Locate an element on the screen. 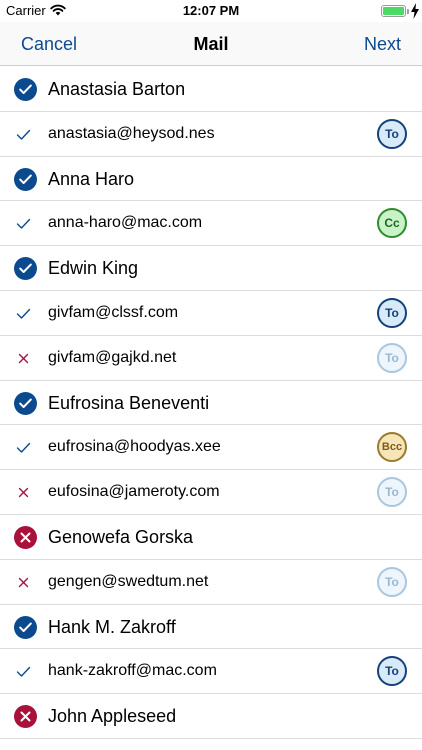 Image resolution: width=422 pixels, height=750 pixels. email-row: gengen@swedtum.net To is located at coordinates (211, 582).